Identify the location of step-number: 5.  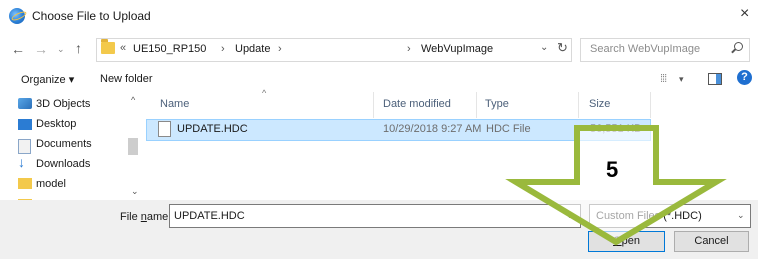
(612, 169).